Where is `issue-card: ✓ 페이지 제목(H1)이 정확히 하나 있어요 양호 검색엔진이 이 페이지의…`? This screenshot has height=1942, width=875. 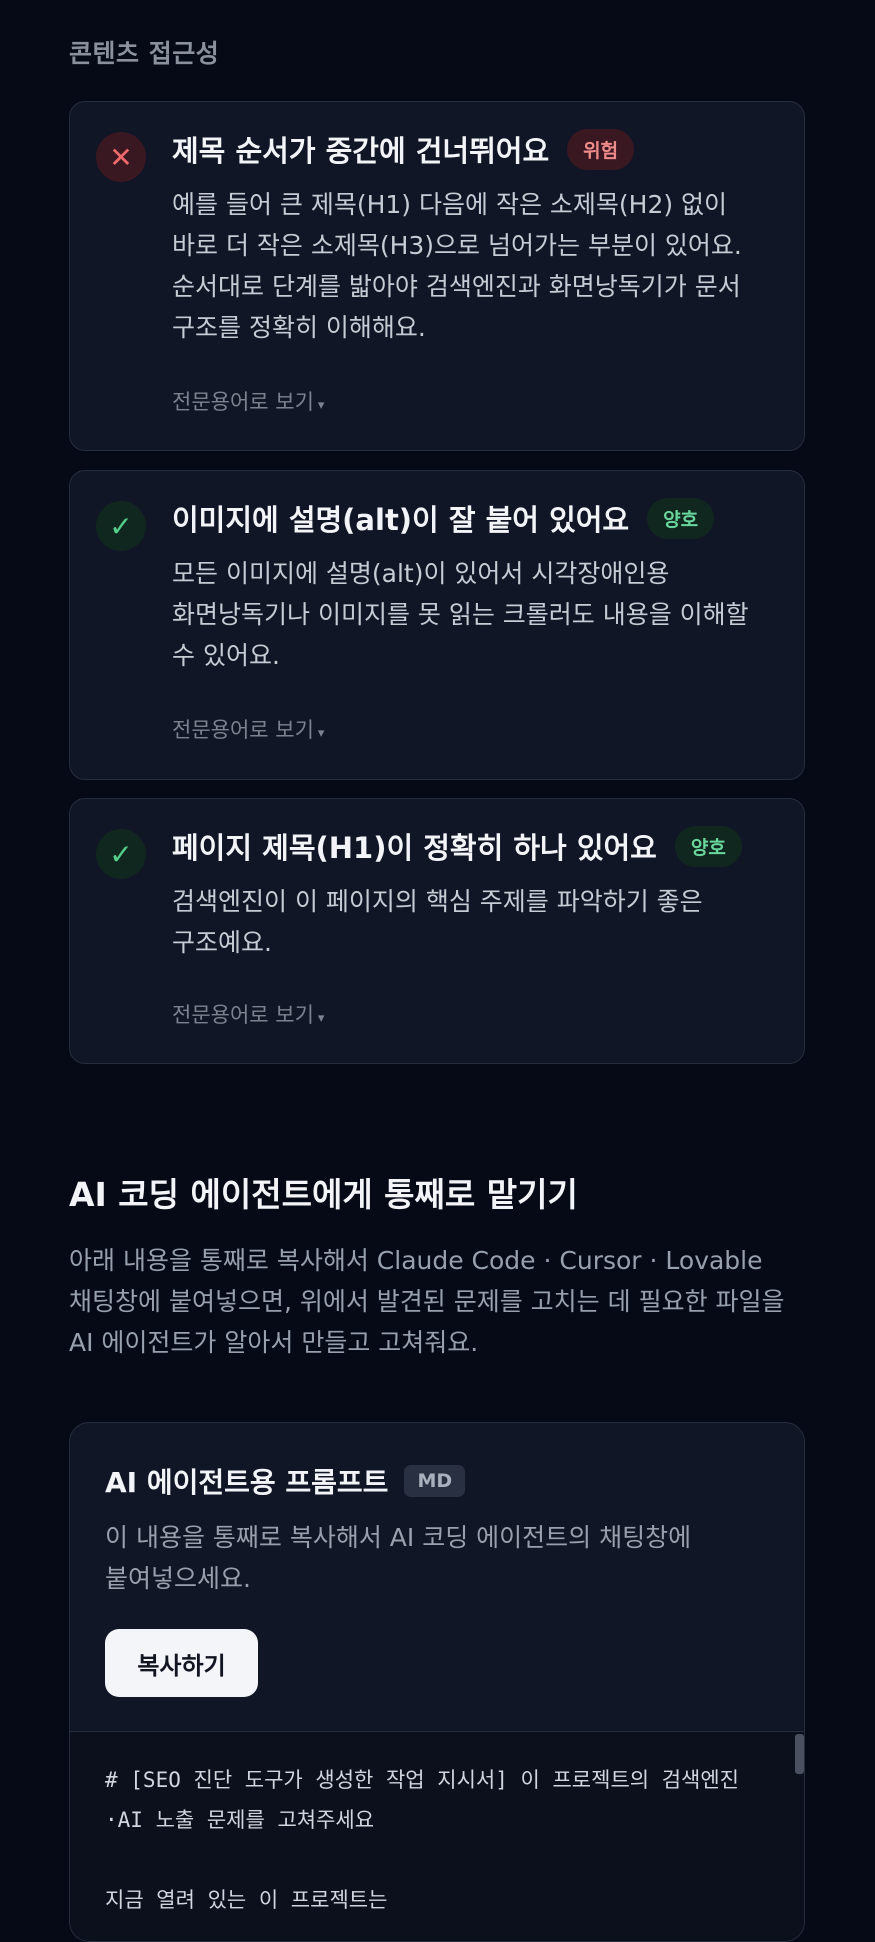
issue-card: ✓ 페이지 제목(H1)이 정확히 하나 있어요 양호 검색엔진이 이 페이지의… is located at coordinates (437, 931).